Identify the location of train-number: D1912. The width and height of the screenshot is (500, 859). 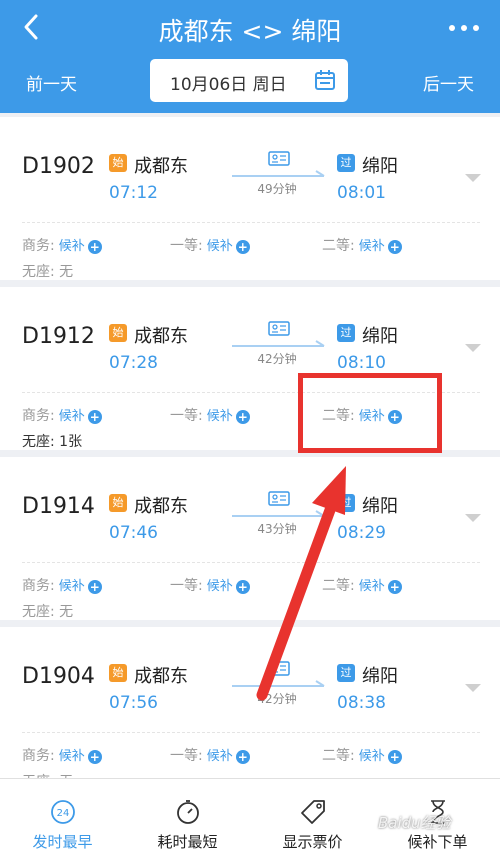
(58, 336).